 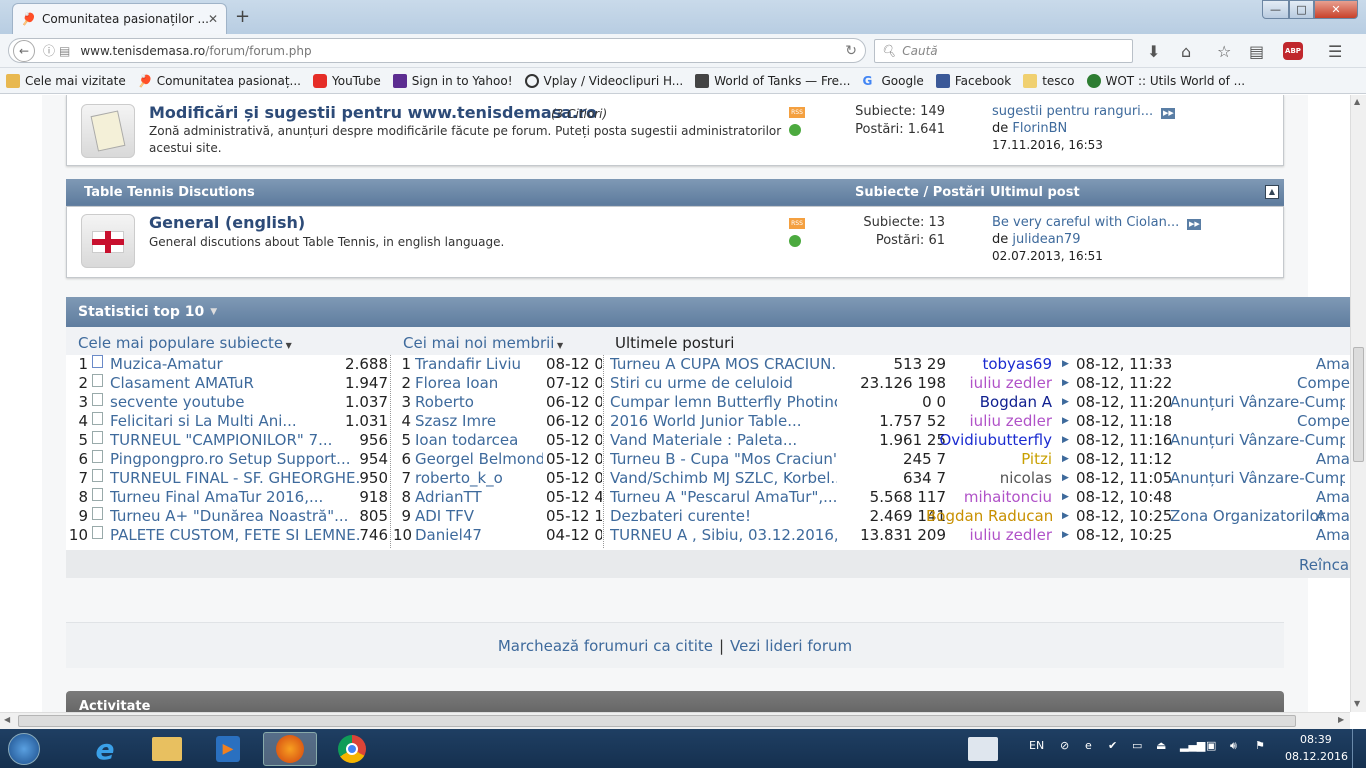 What do you see at coordinates (479, 421) in the screenshot?
I see `member-link: Szasz Imre` at bounding box center [479, 421].